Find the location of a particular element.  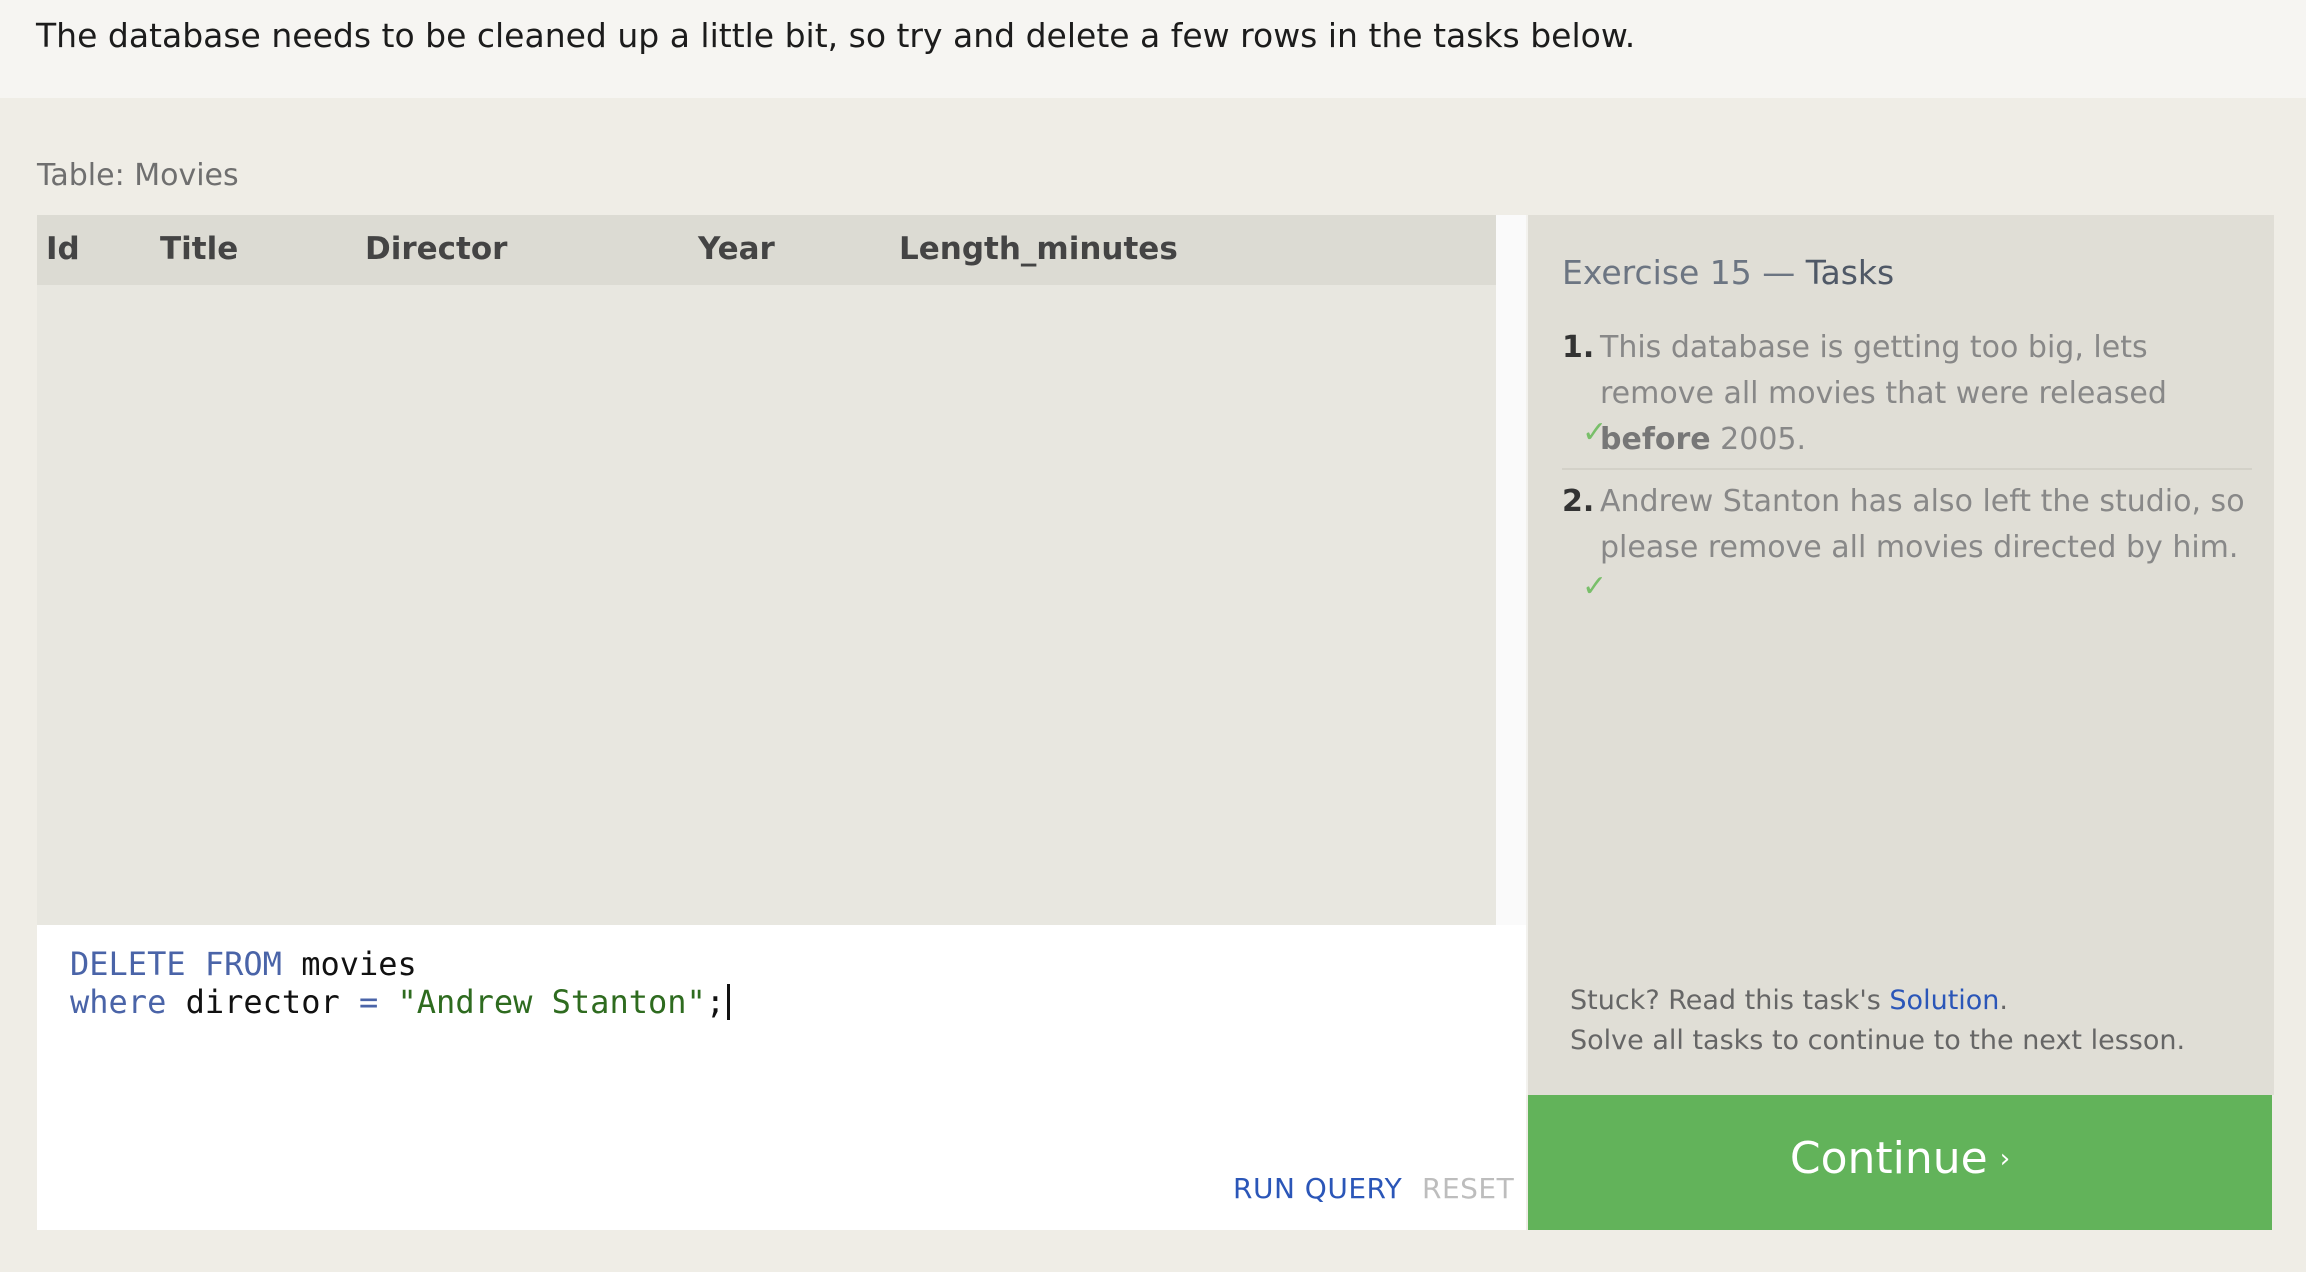

exercise-title: Exercise 15 — Tasks is located at coordinates (1728, 272).